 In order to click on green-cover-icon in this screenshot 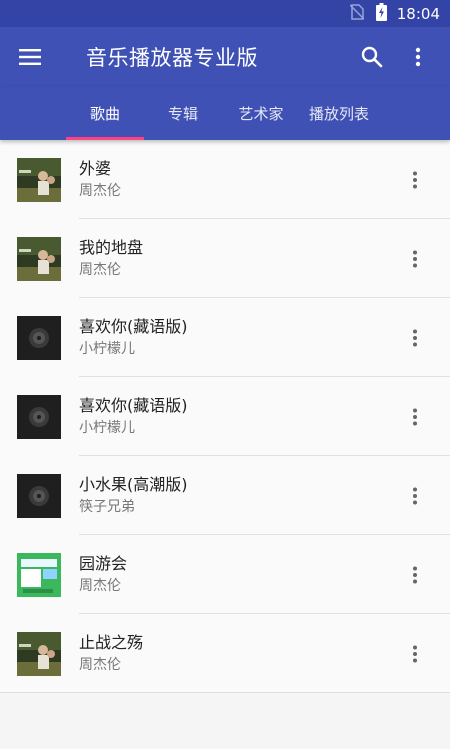, I will do `click(39, 574)`.